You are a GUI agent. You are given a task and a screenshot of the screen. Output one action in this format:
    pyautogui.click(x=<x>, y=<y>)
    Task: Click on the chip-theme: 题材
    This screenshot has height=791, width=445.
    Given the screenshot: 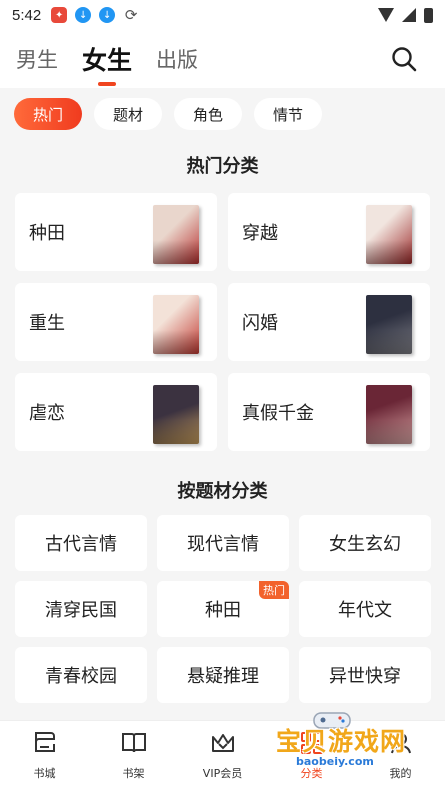 What is the action you would take?
    pyautogui.click(x=128, y=114)
    